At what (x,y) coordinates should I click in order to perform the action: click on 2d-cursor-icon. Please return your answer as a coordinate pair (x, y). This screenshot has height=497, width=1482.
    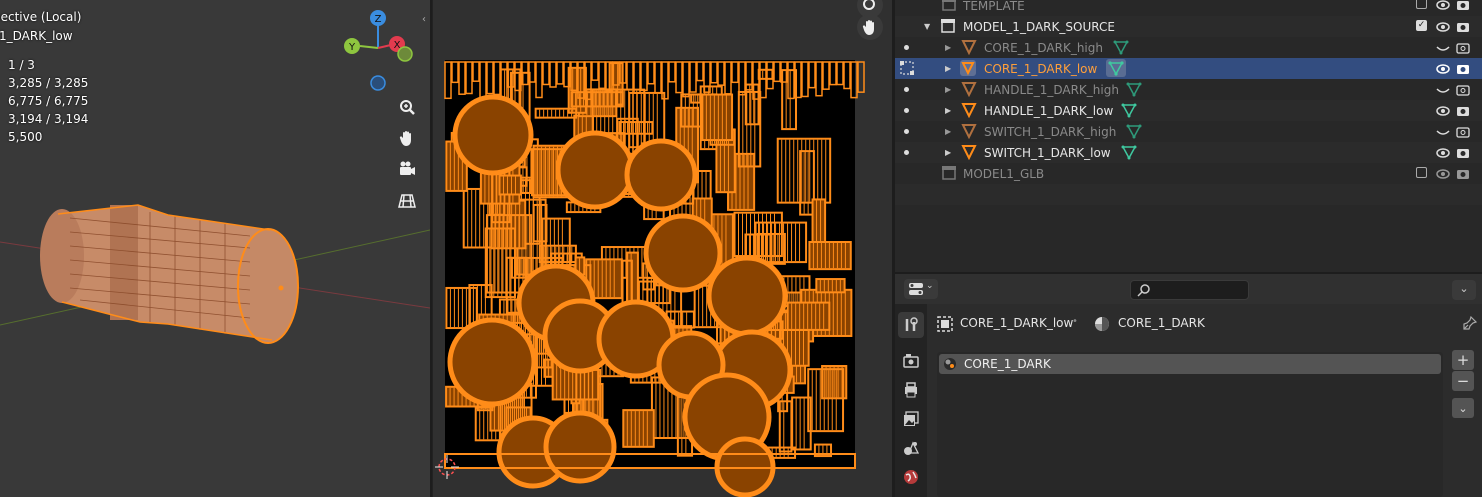
    Looking at the image, I should click on (447, 467).